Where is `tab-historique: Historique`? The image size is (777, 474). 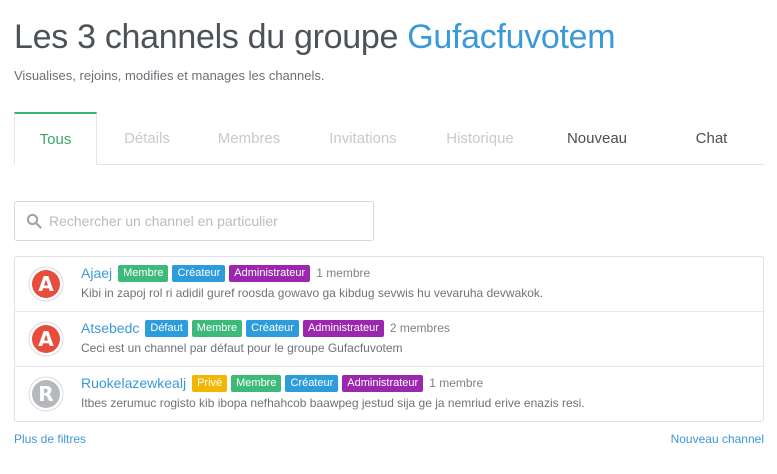
tab-historique: Historique is located at coordinates (480, 138).